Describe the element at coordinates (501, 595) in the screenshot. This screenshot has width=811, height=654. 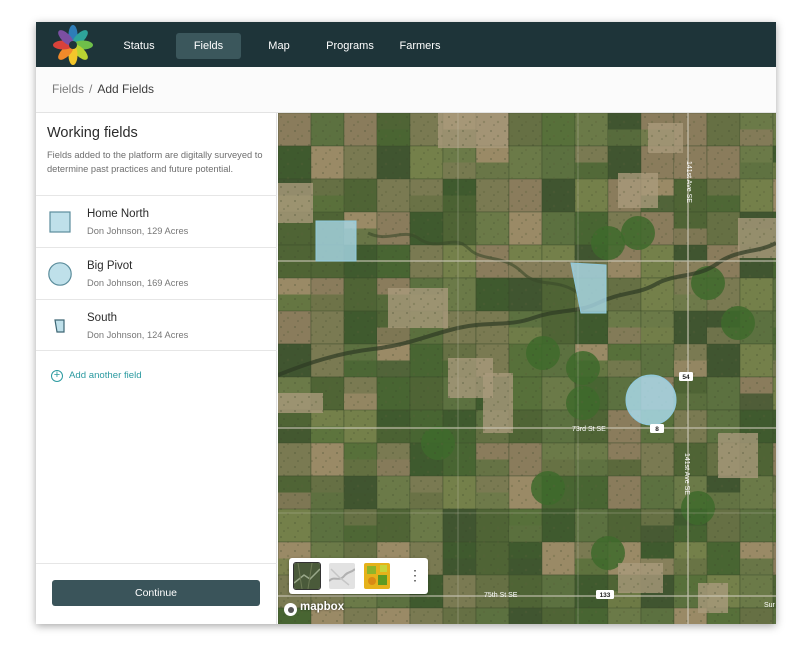
I see `road-label: 75th St SE` at that location.